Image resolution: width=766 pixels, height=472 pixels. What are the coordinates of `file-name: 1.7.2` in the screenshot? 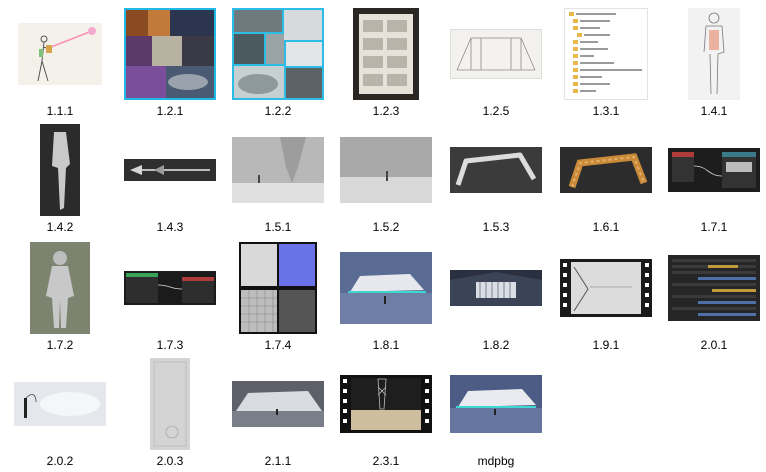 It's located at (60, 345).